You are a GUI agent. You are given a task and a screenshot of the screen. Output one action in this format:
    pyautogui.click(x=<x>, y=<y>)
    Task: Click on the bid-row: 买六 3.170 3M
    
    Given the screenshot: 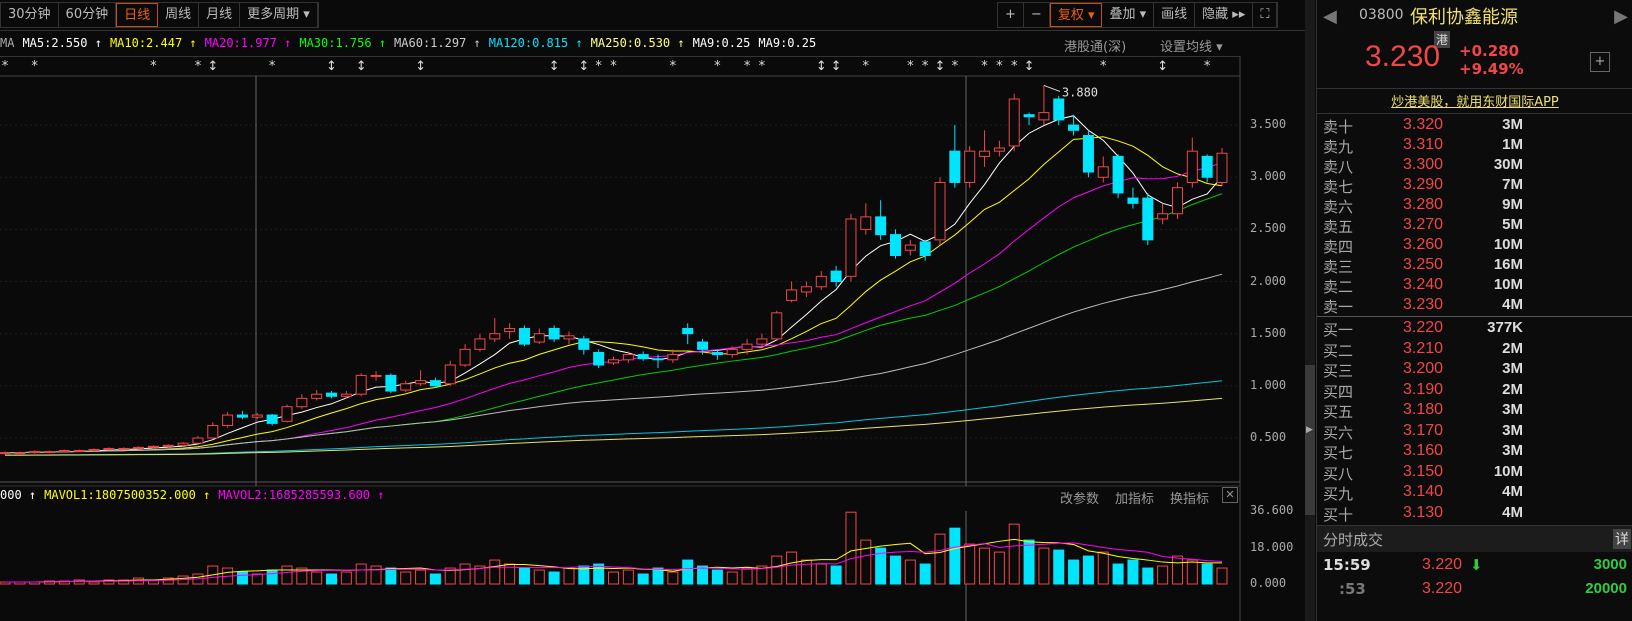 What is the action you would take?
    pyautogui.click(x=1474, y=432)
    